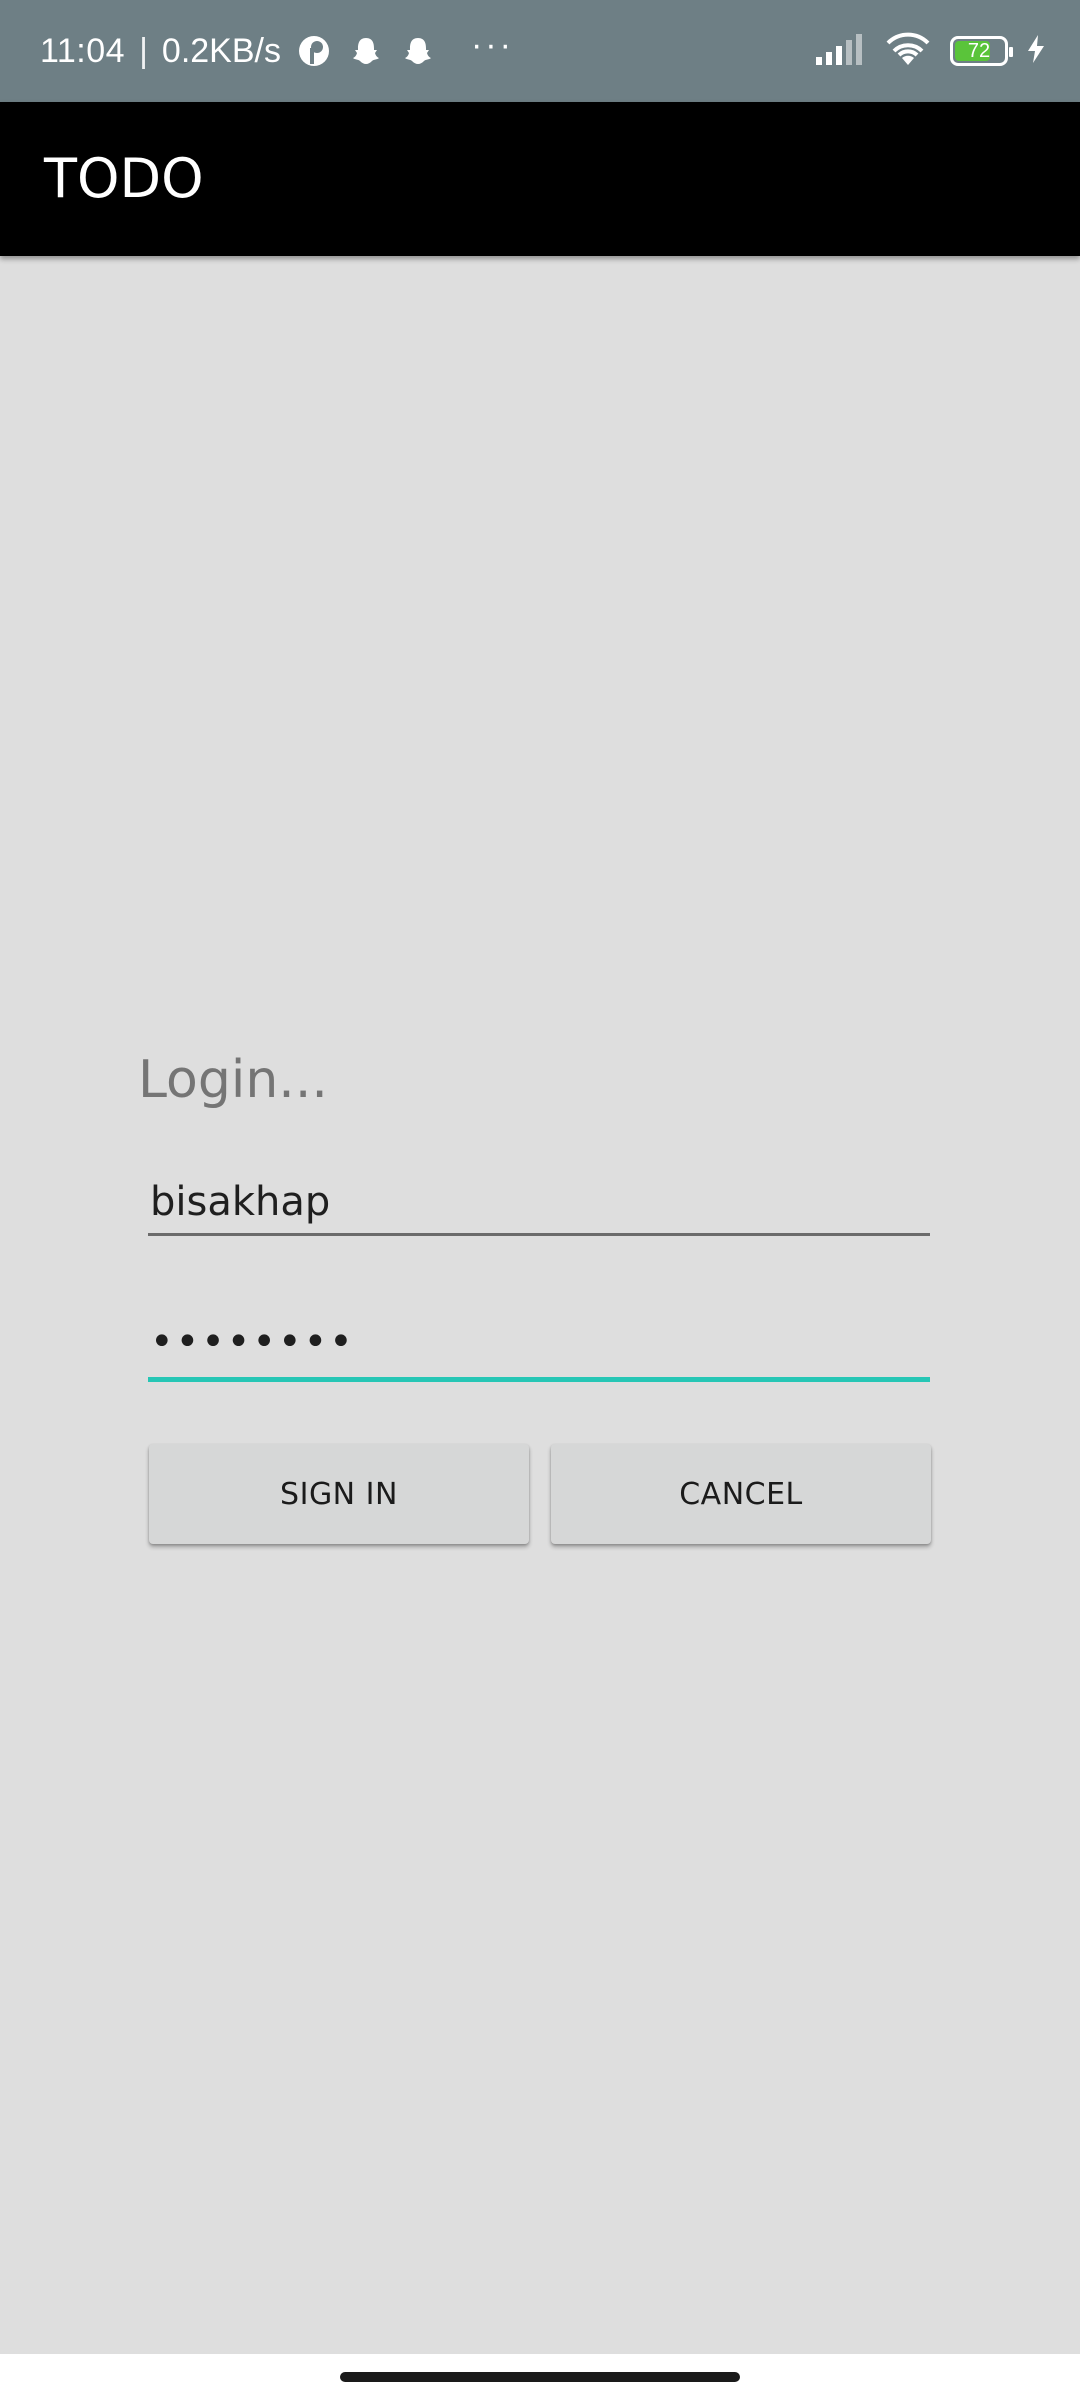  Describe the element at coordinates (221, 50) in the screenshot. I see `network-speed: 0.2KB/s` at that location.